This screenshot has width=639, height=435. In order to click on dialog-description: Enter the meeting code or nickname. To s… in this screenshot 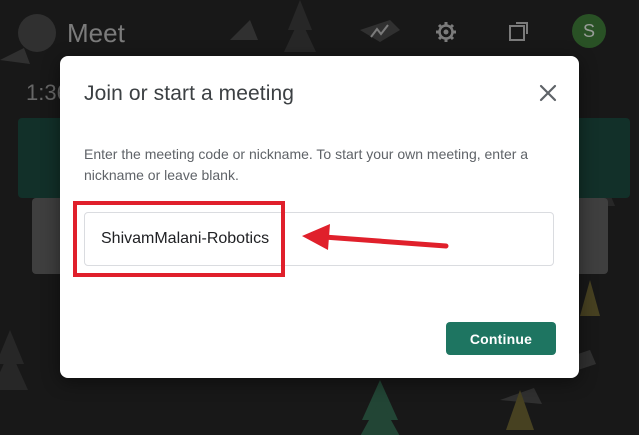, I will do `click(306, 164)`.